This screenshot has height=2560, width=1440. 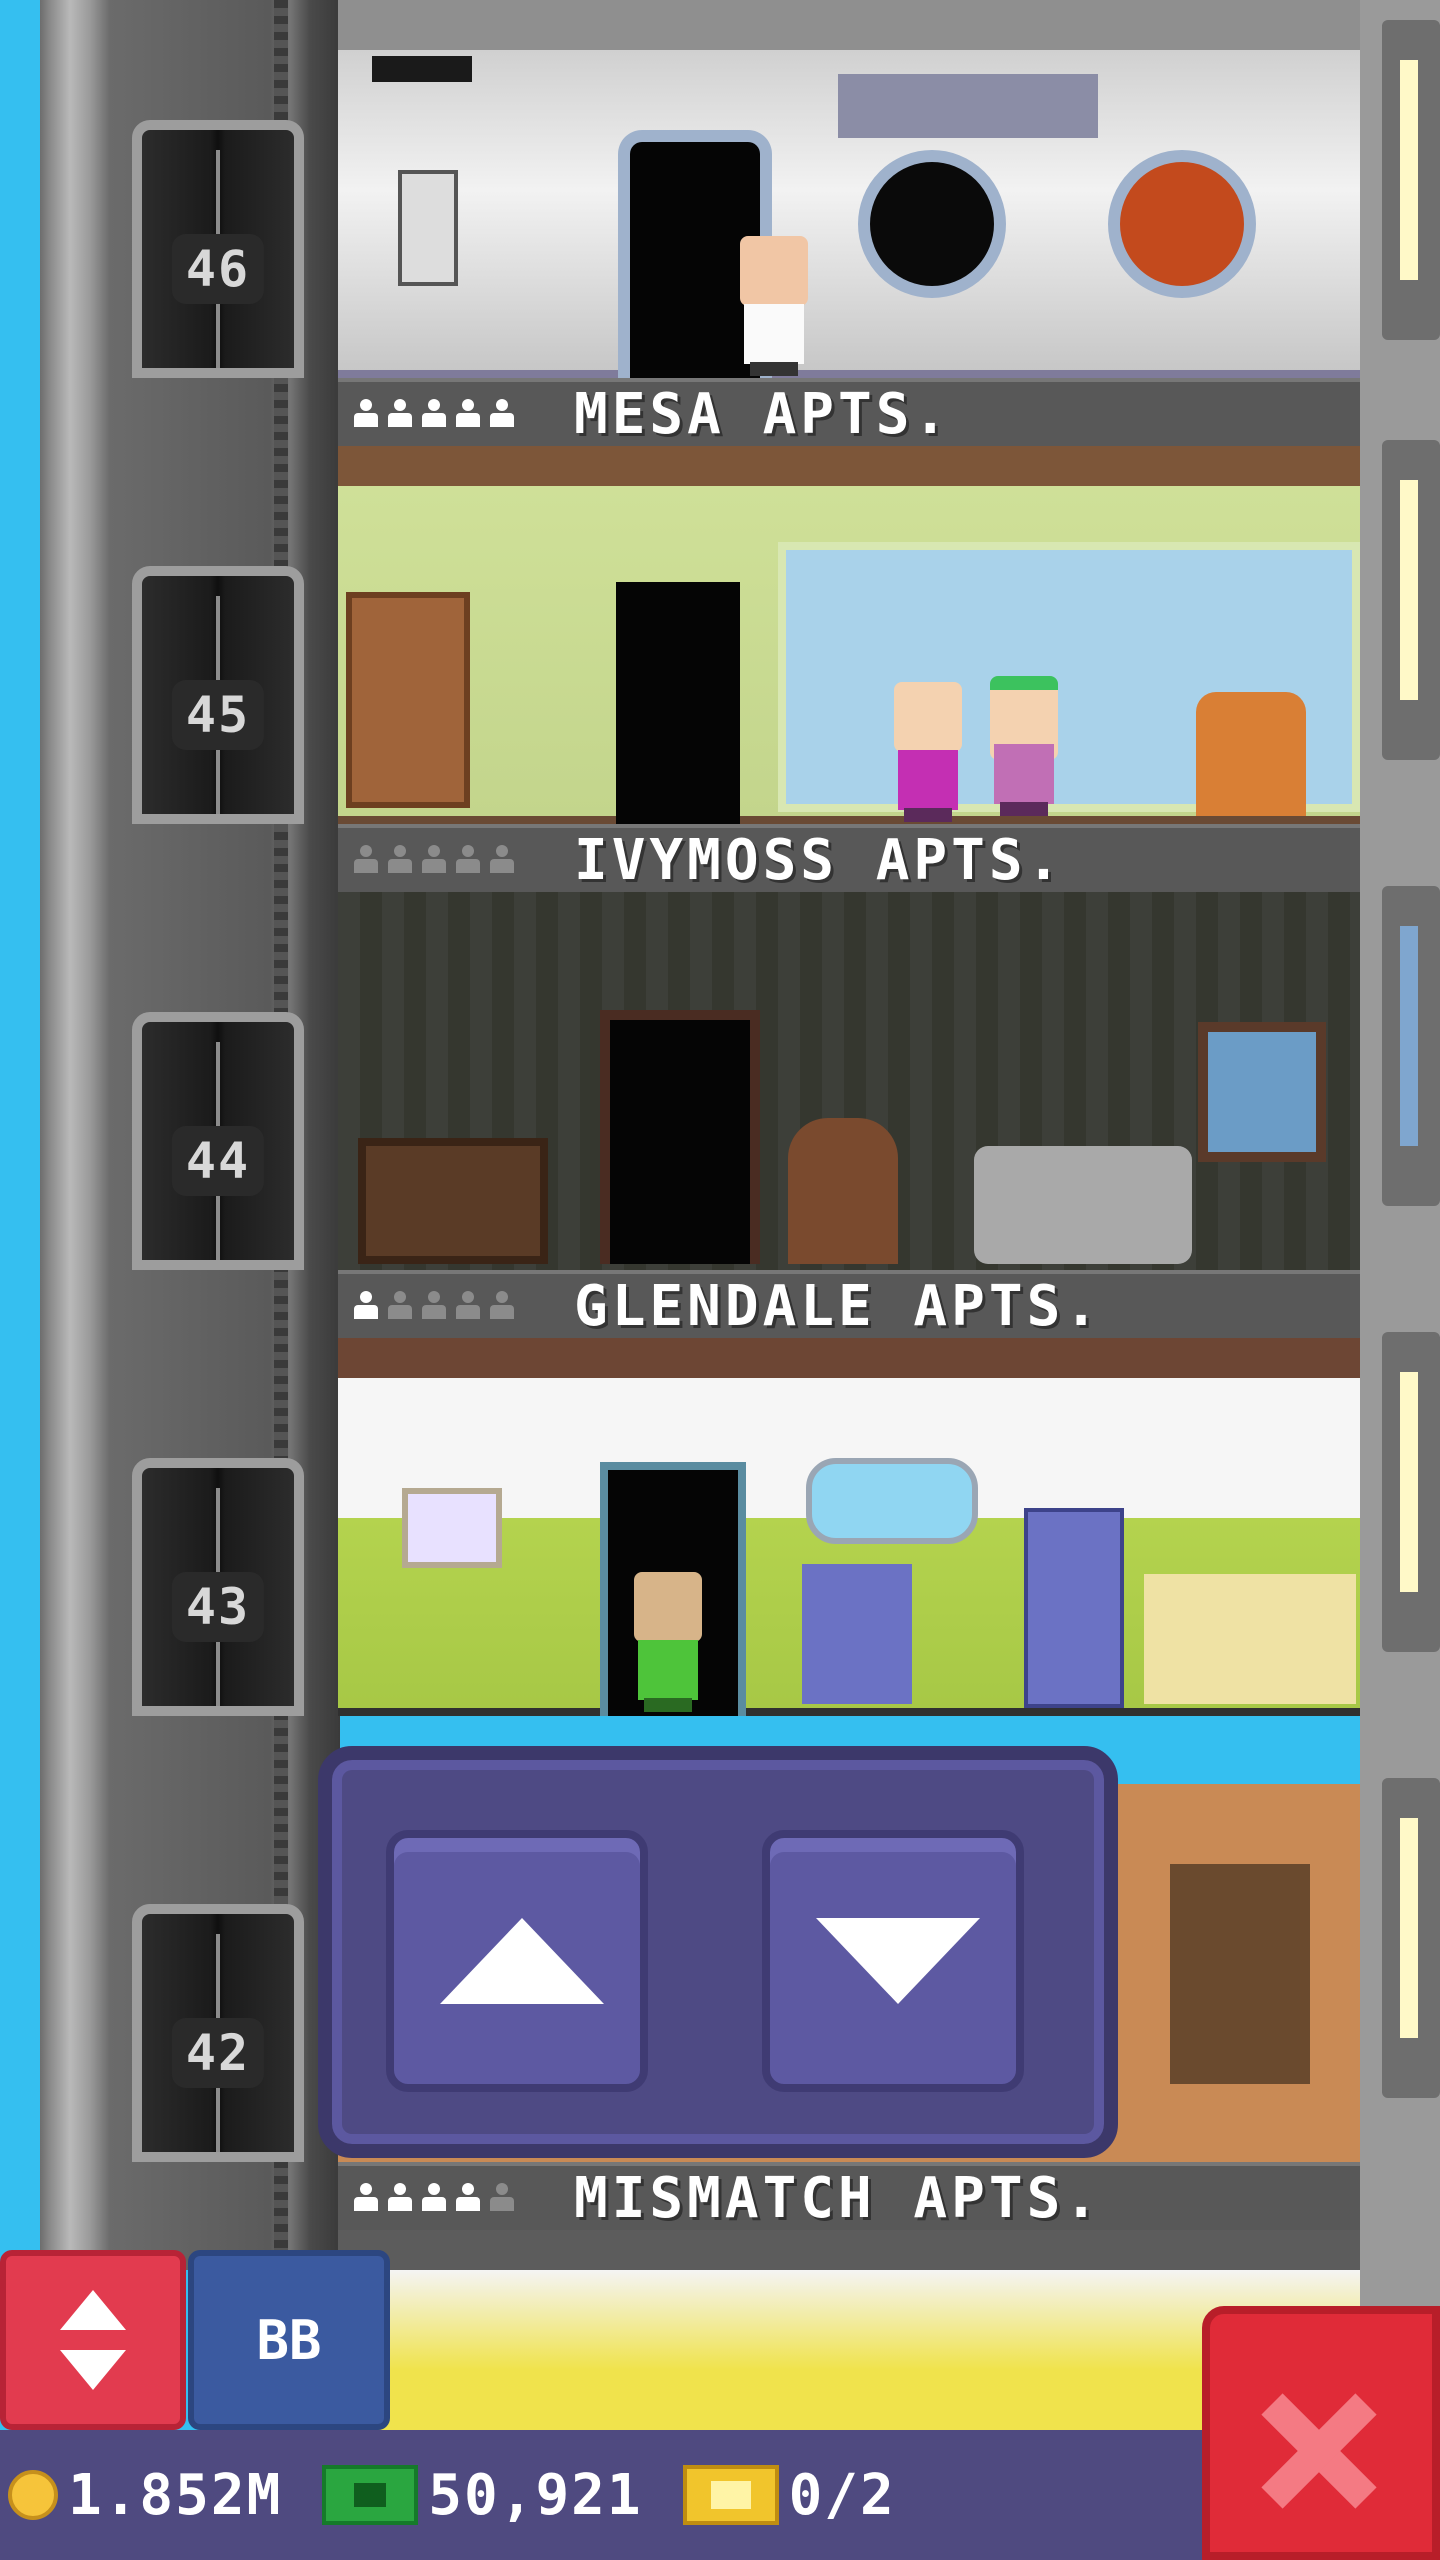 What do you see at coordinates (763, 414) in the screenshot?
I see `floor-name: MESA APTS.` at bounding box center [763, 414].